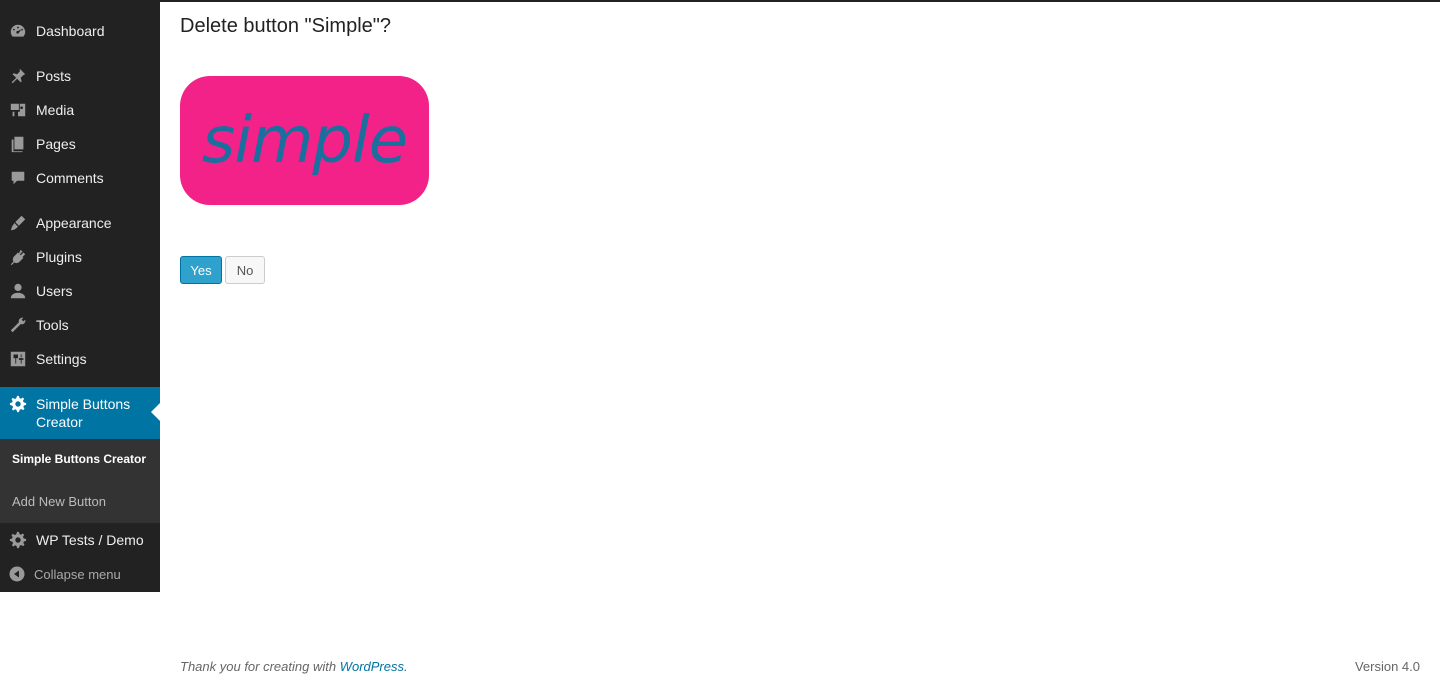  Describe the element at coordinates (80, 291) in the screenshot. I see `menu-item-users: Users` at that location.